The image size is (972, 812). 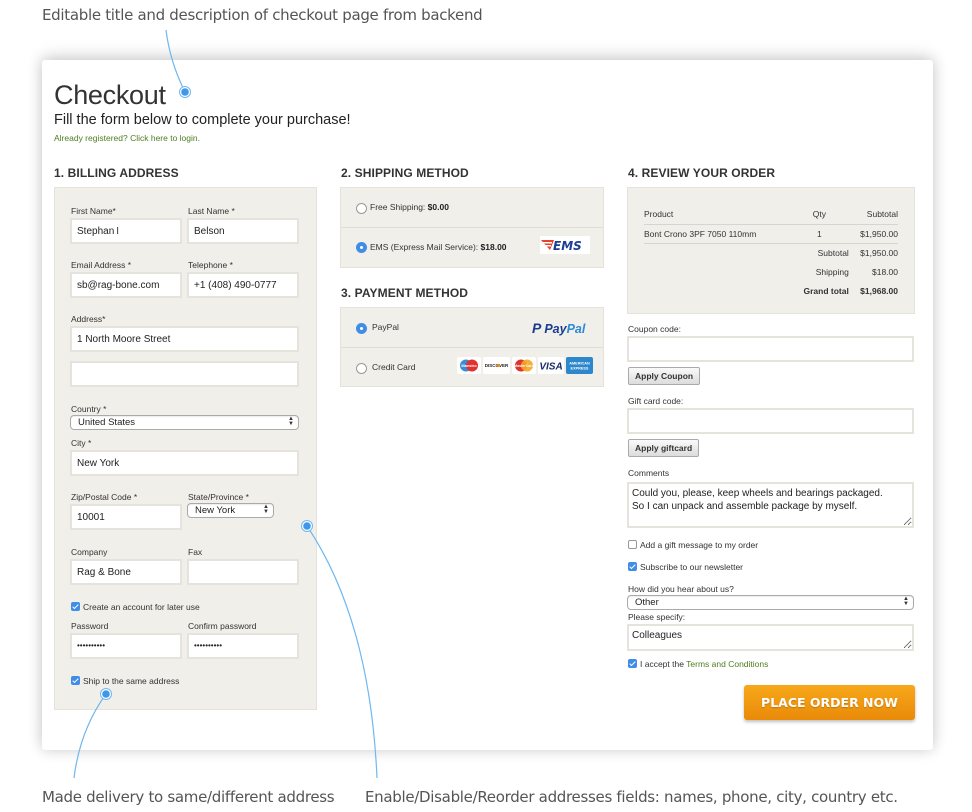 I want to click on ems-shipping-radio, so click(x=361, y=247).